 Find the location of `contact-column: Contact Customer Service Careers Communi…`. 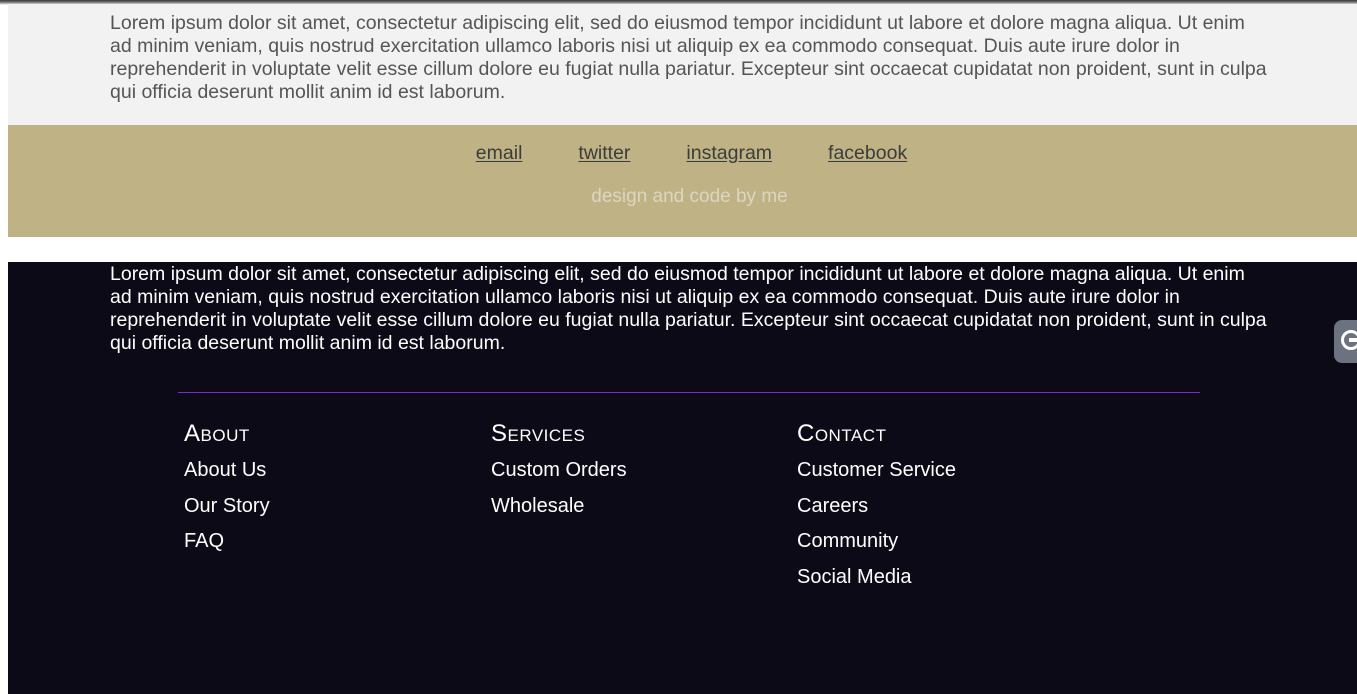

contact-column: Contact Customer Service Careers Communi… is located at coordinates (947, 507).